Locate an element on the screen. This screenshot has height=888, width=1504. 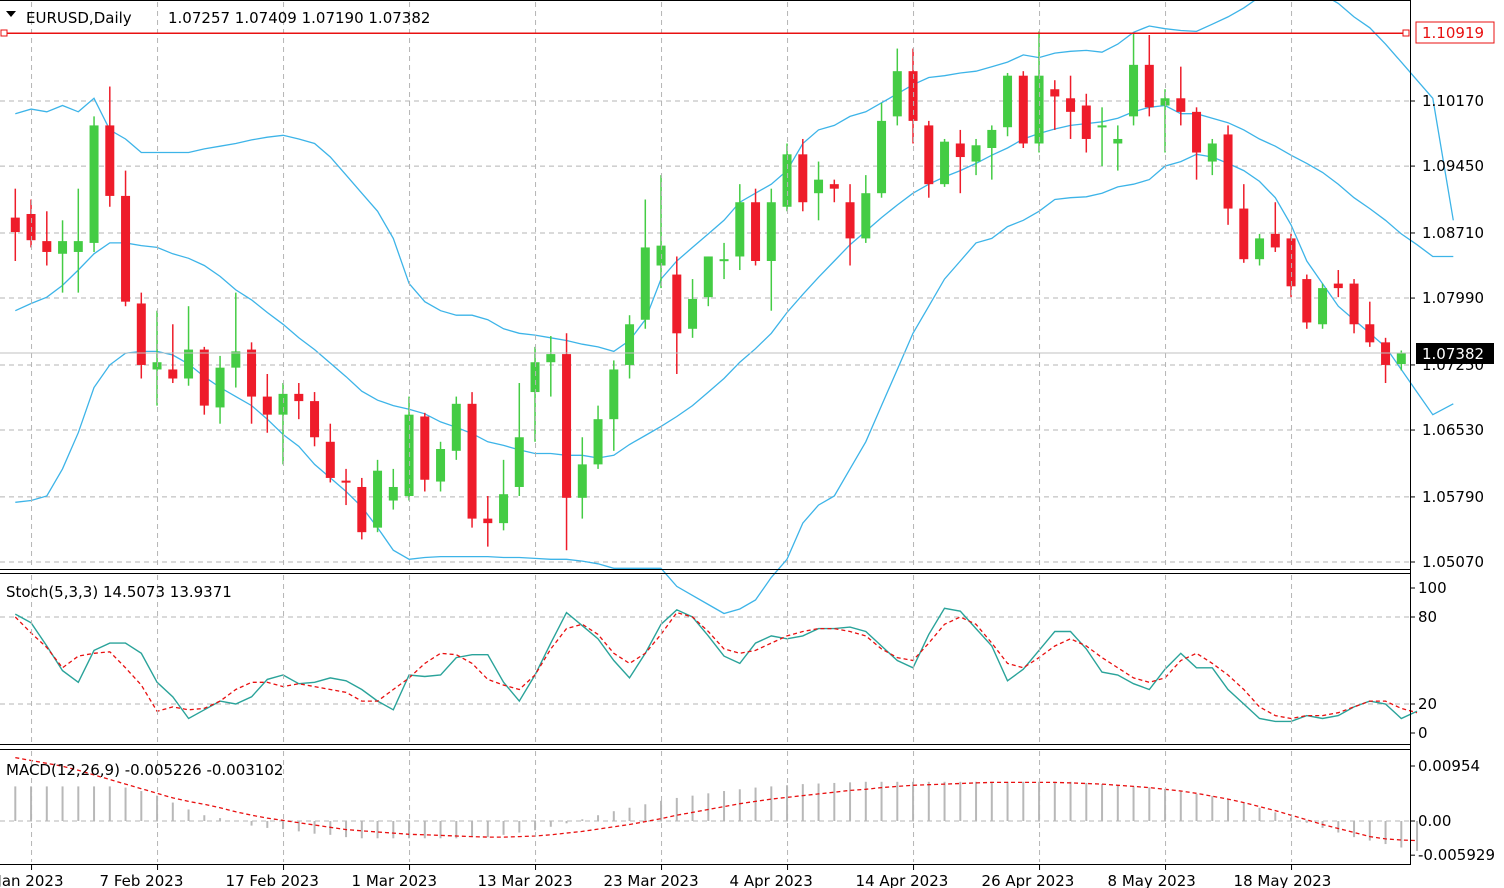
current-price-tag: 1.07382 is located at coordinates (1455, 353).